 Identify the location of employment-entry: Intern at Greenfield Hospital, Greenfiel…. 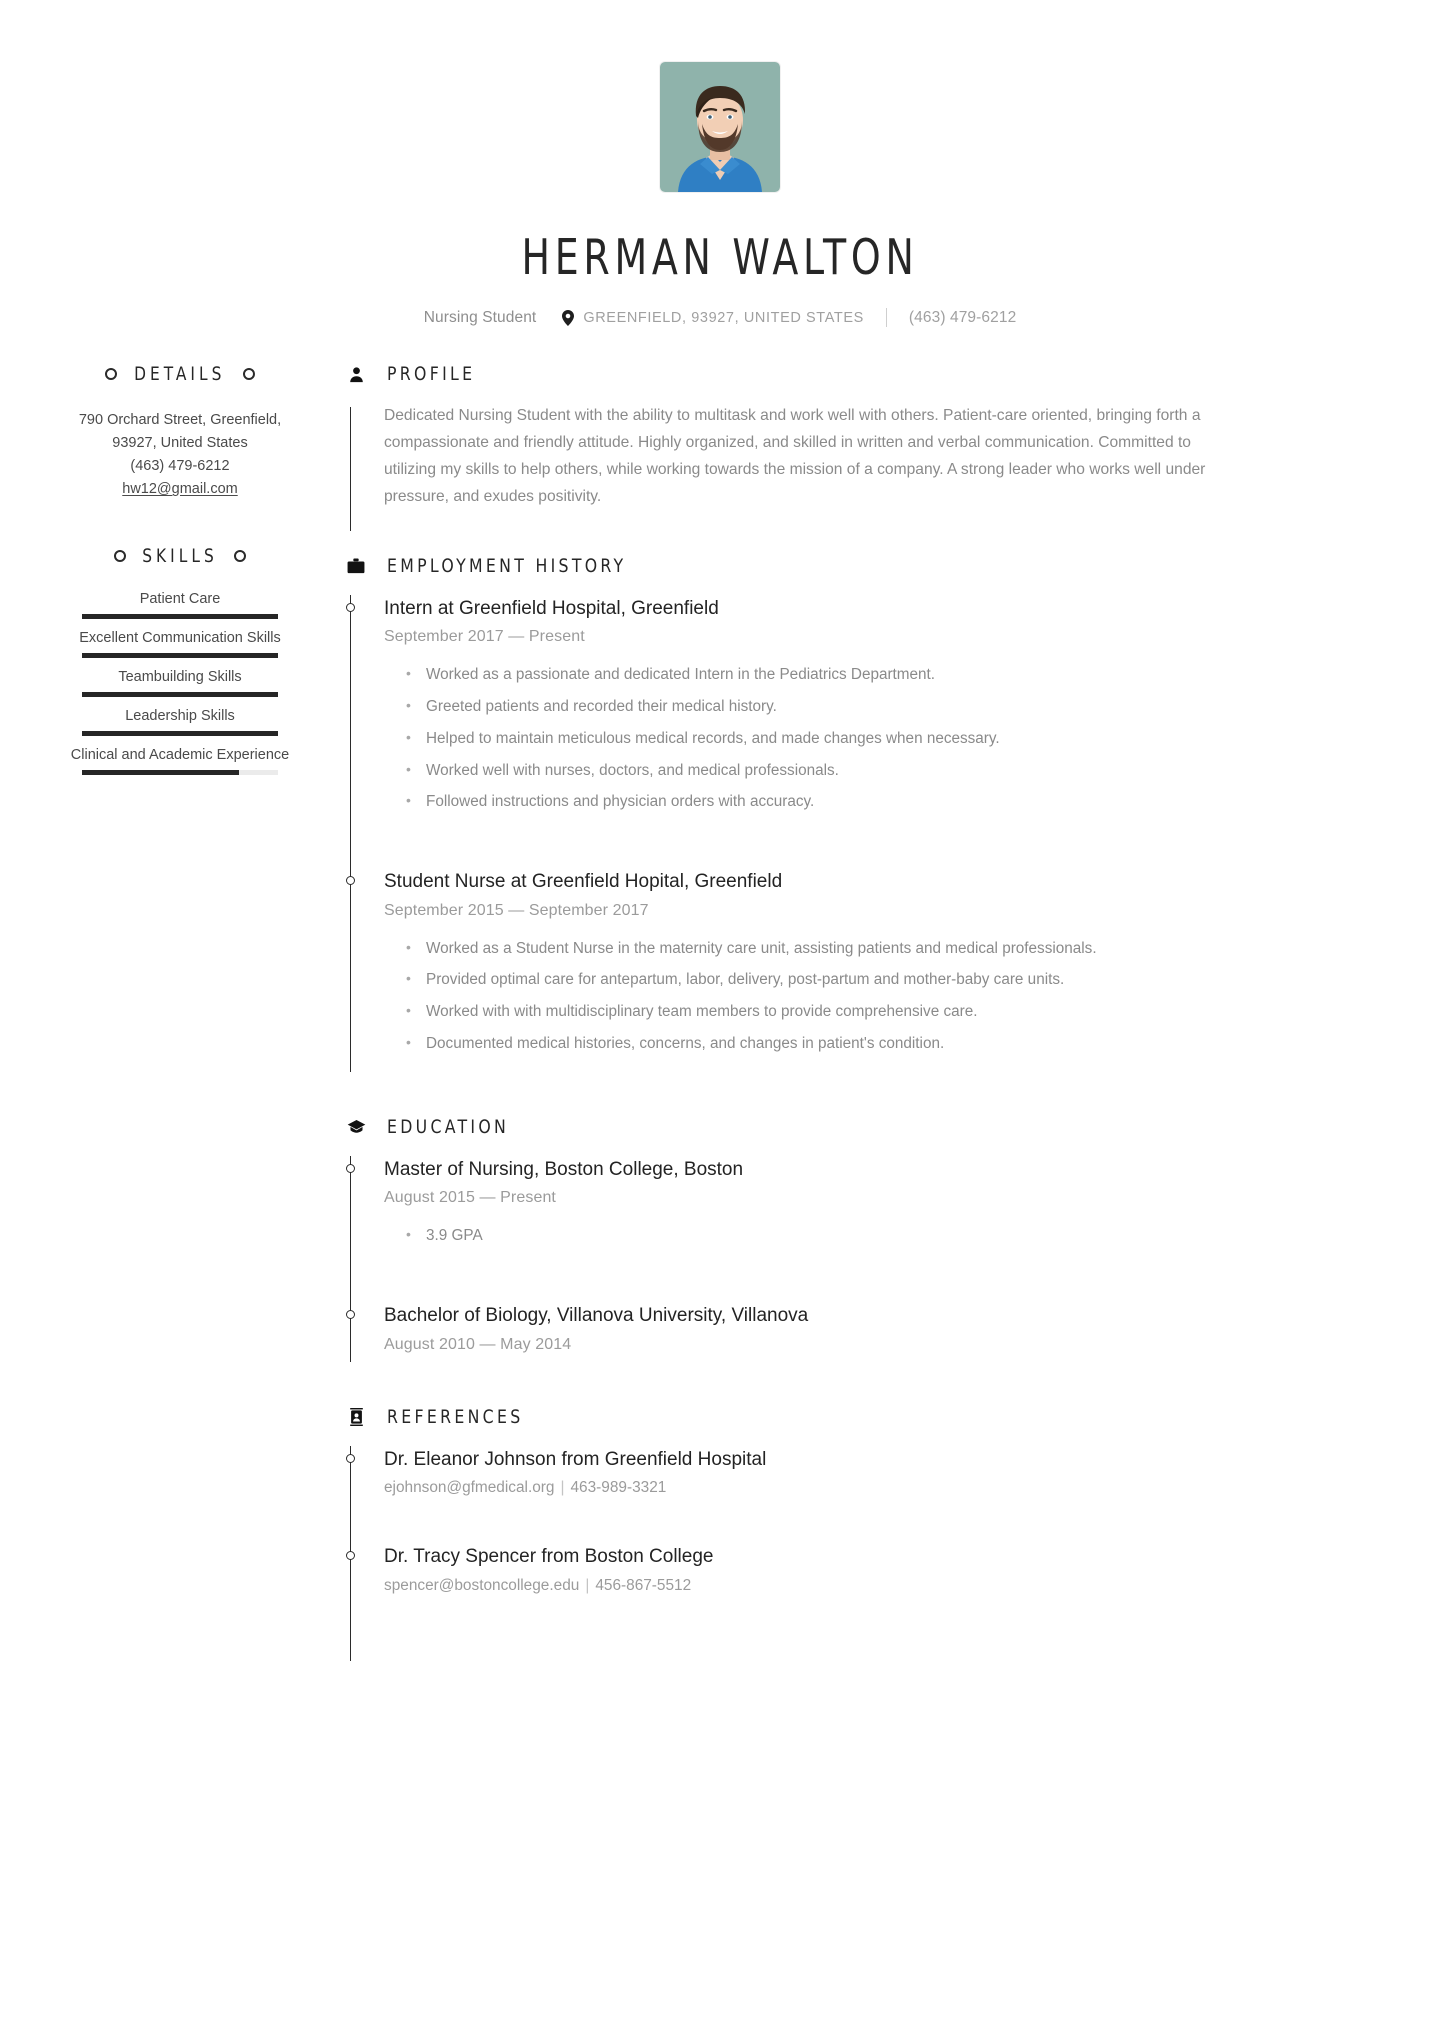
(832, 712).